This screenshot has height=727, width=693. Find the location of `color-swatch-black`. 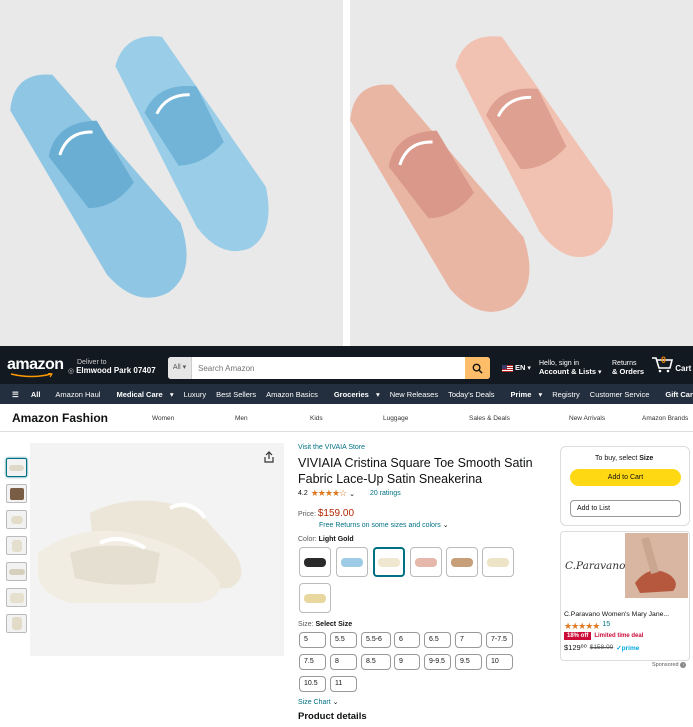

color-swatch-black is located at coordinates (315, 562).